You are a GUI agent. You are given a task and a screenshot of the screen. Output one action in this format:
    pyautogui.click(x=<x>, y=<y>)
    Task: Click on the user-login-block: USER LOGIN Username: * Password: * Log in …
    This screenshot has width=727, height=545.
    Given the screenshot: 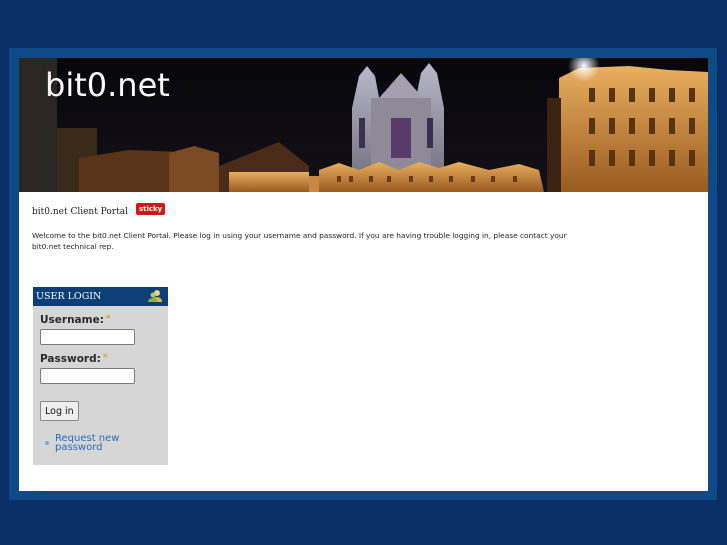 What is the action you would take?
    pyautogui.click(x=100, y=376)
    